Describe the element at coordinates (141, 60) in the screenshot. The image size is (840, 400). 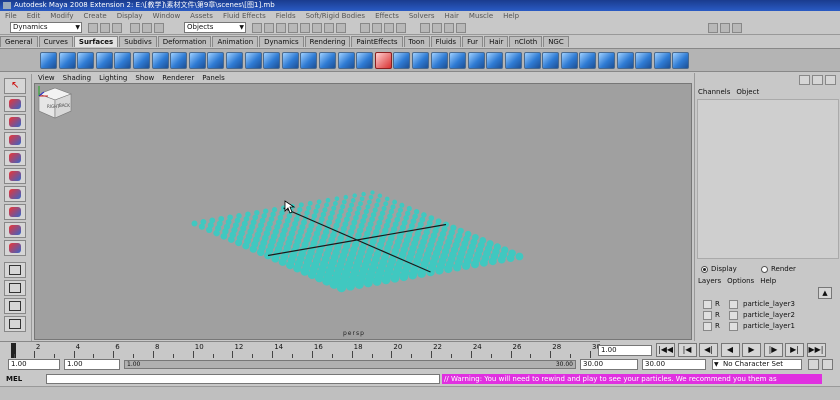
I see `nurbs-torus-icon` at that location.